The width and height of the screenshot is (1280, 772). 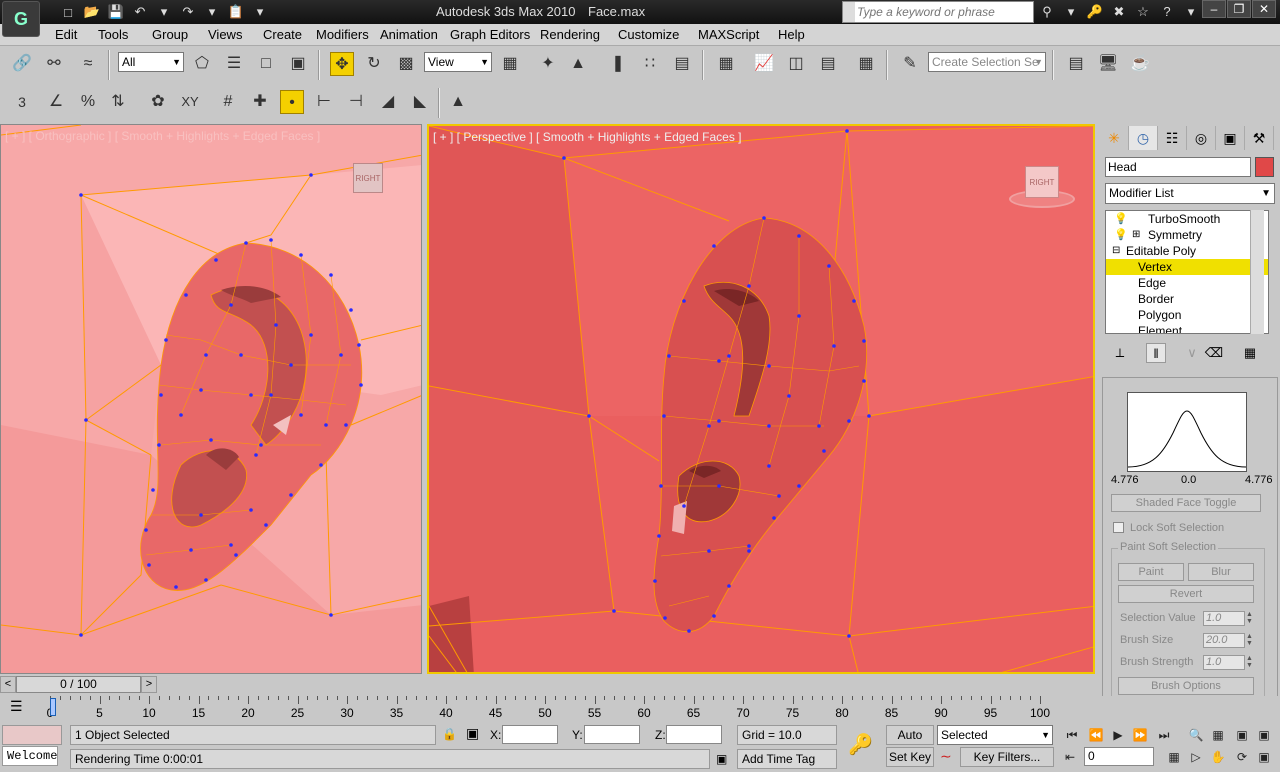 I want to click on snap-face-icon: ◣, so click(x=420, y=102).